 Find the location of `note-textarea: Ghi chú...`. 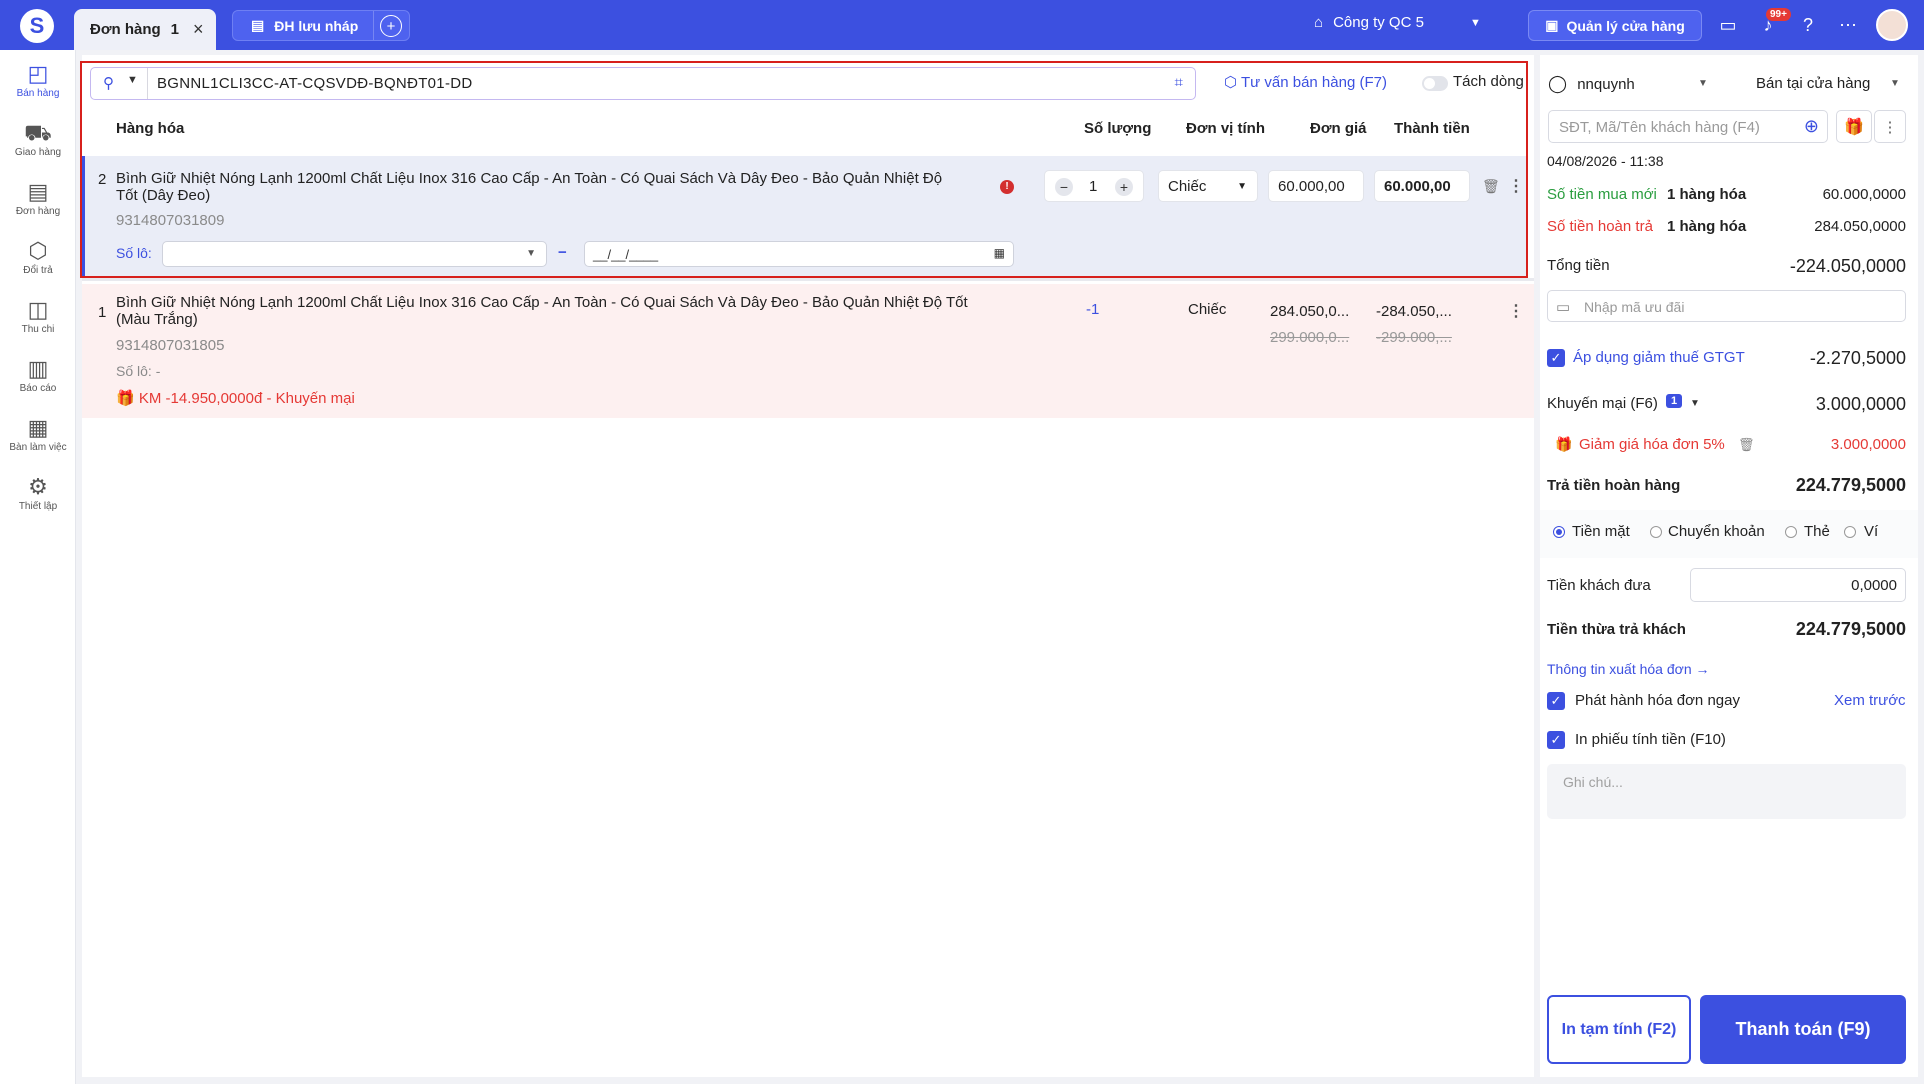

note-textarea: Ghi chú... is located at coordinates (1726, 791).